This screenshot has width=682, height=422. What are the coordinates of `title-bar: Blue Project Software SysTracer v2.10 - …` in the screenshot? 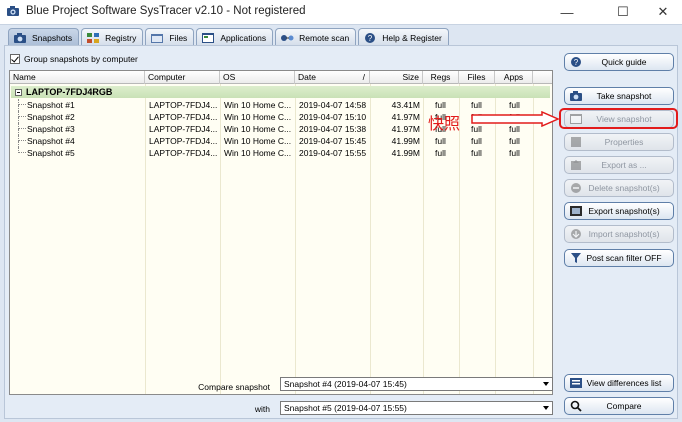 It's located at (341, 12).